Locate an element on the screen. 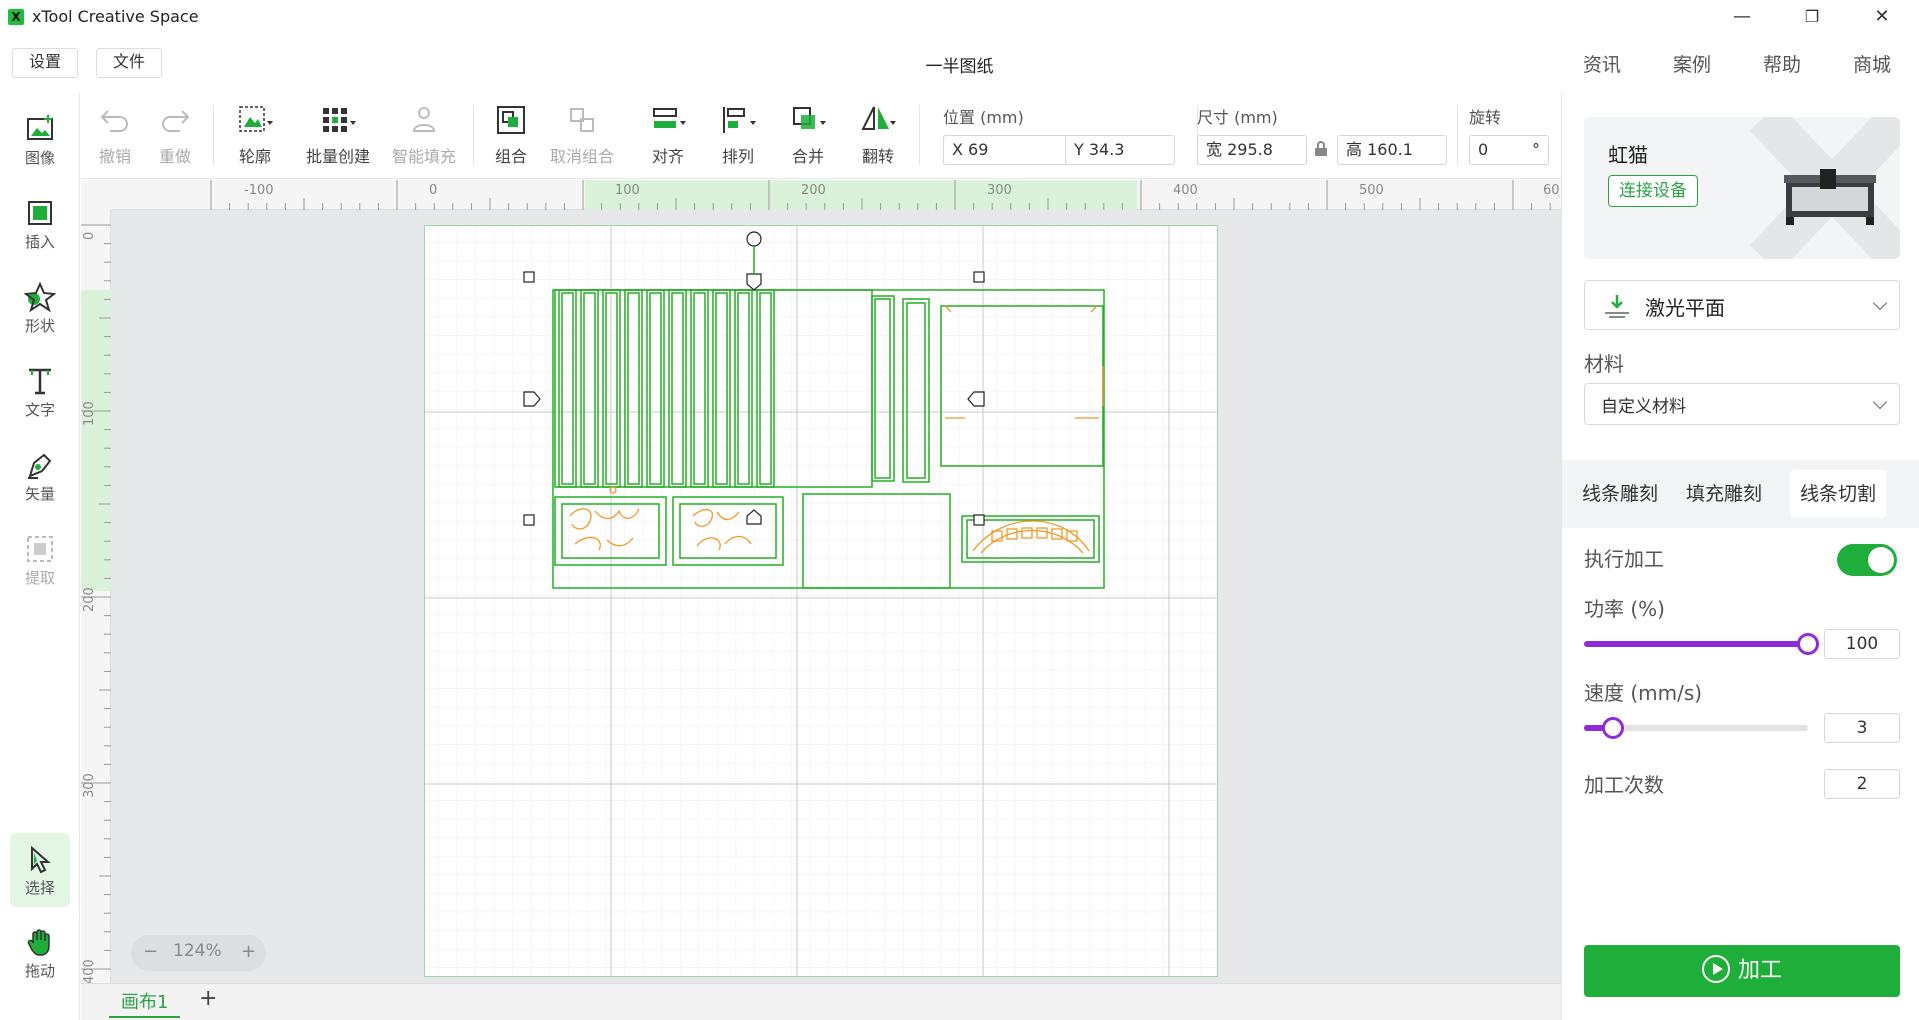  mode-select: 激光平面 is located at coordinates (1742, 305).